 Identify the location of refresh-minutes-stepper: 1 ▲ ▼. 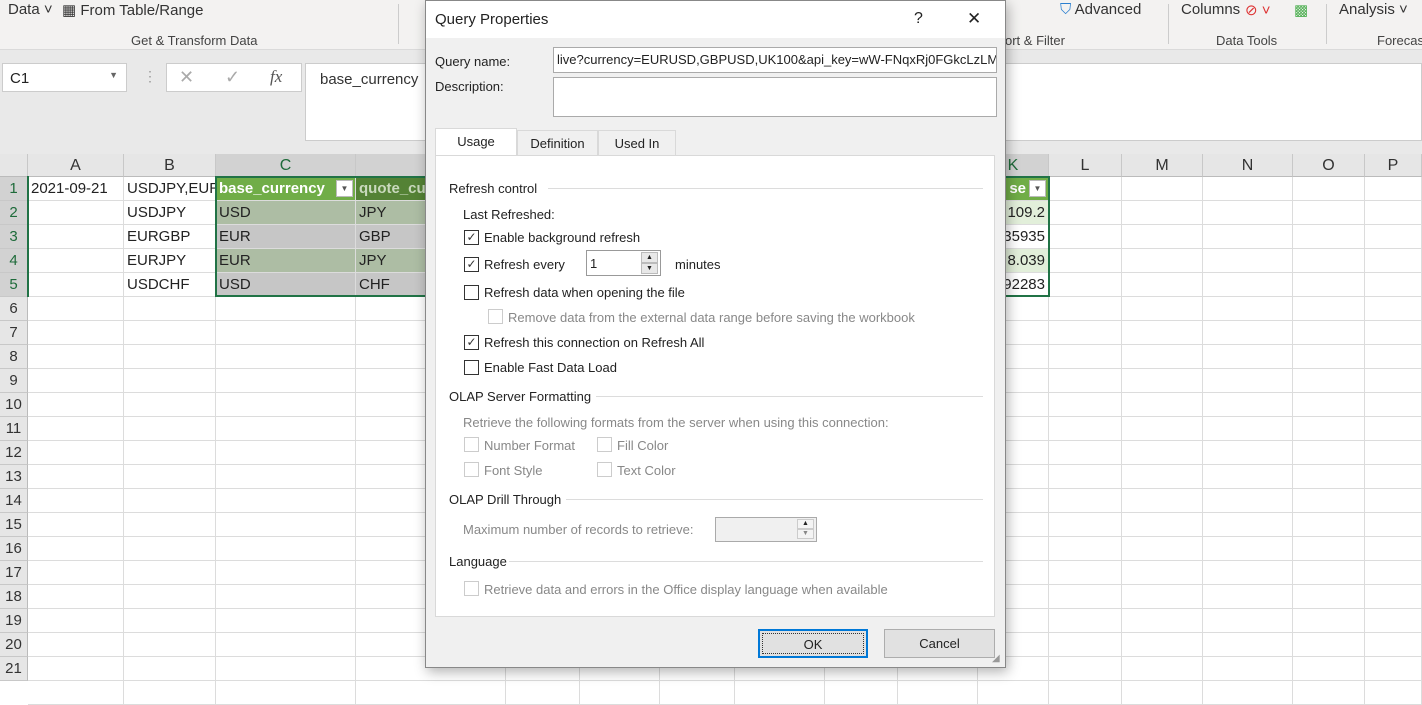
(623, 263).